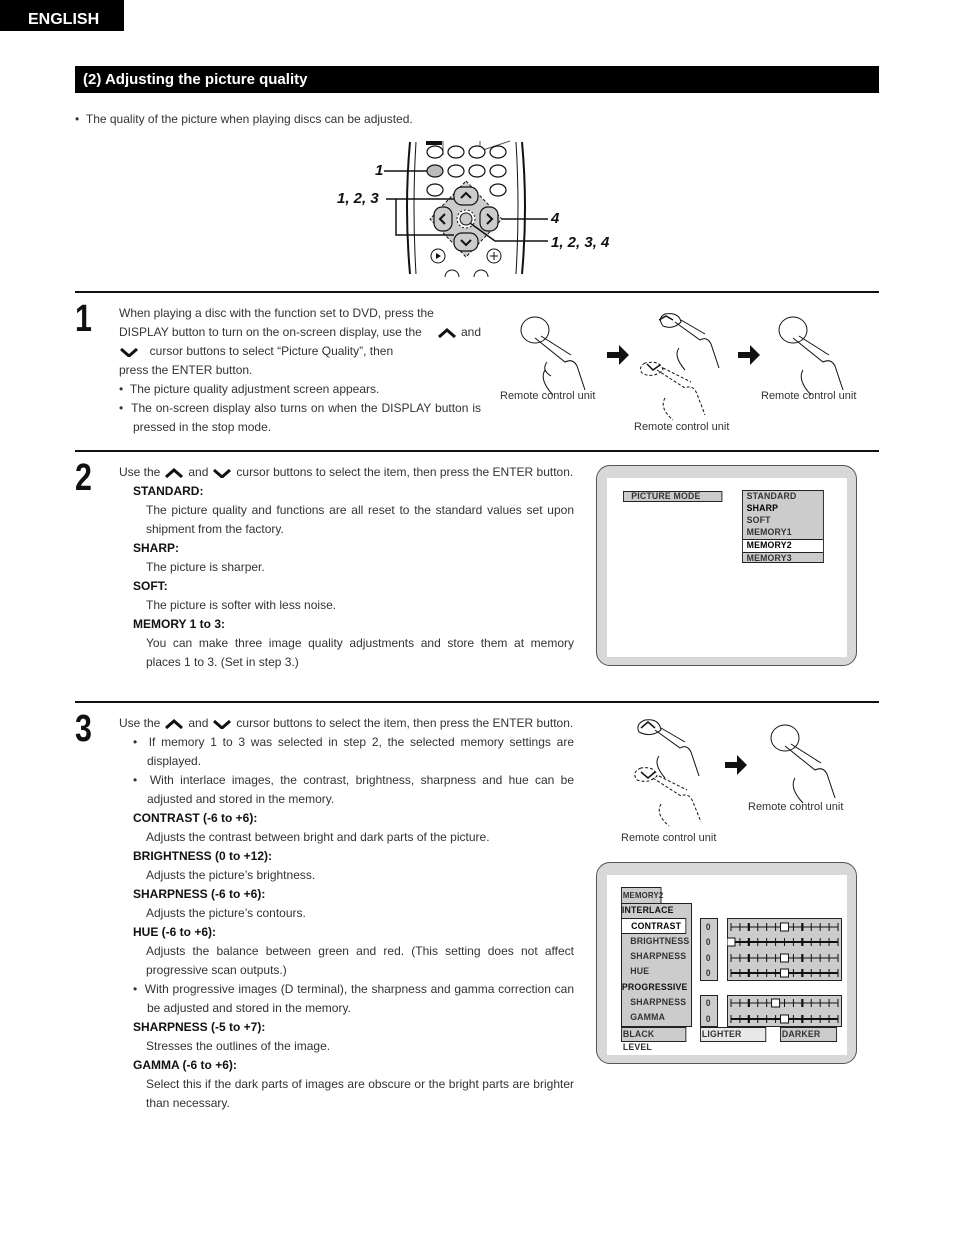  I want to click on osd-darker-option: DARKER, so click(809, 1035).